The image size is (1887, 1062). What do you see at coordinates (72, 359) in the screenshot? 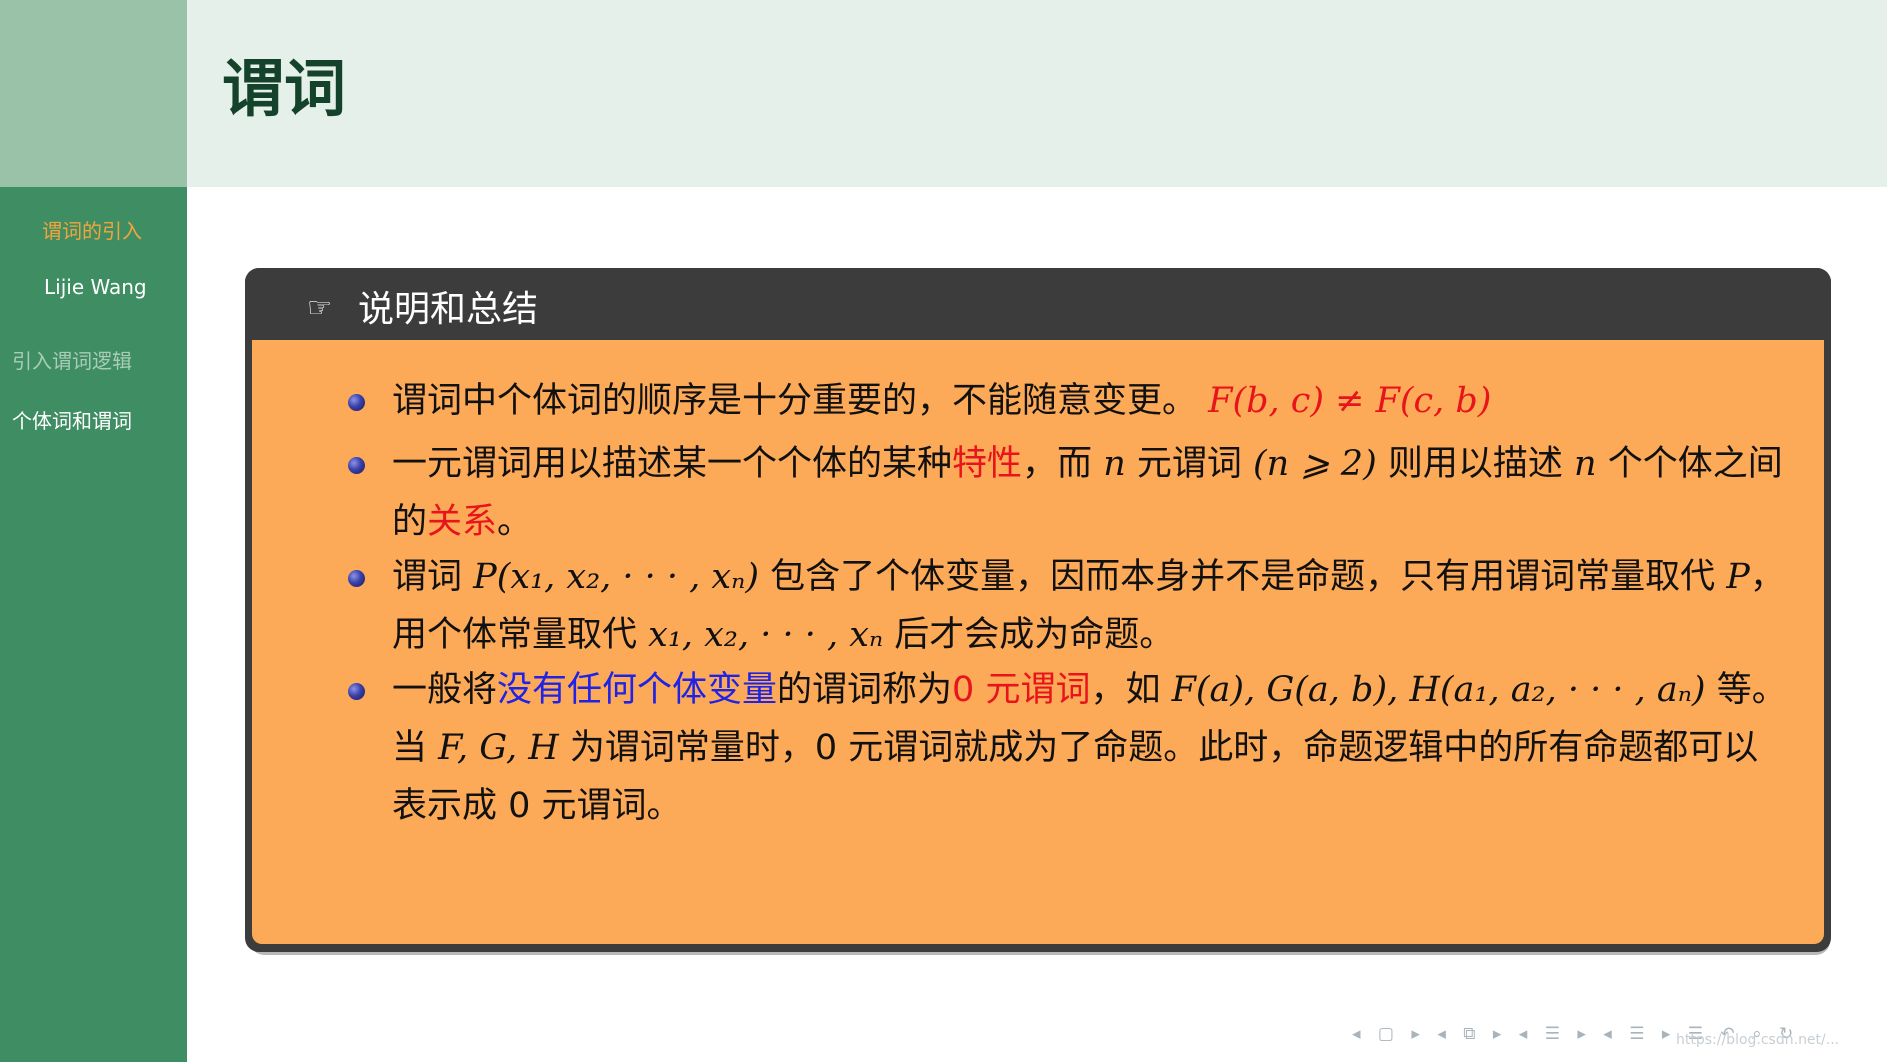
I see `sidebar-section-intro-predicate-logic: 引入谓词逻辑` at bounding box center [72, 359].